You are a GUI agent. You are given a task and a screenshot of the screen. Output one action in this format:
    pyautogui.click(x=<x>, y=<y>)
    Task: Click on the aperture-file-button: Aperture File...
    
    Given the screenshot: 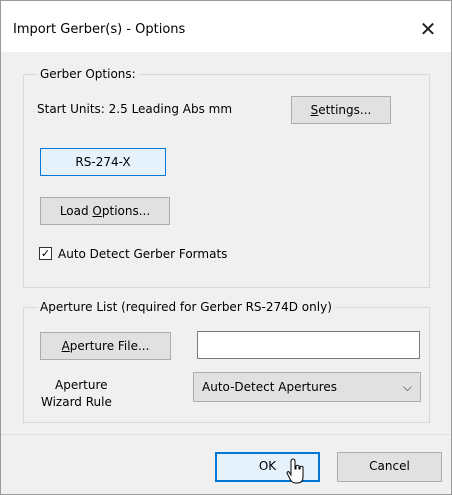 What is the action you would take?
    pyautogui.click(x=105, y=346)
    